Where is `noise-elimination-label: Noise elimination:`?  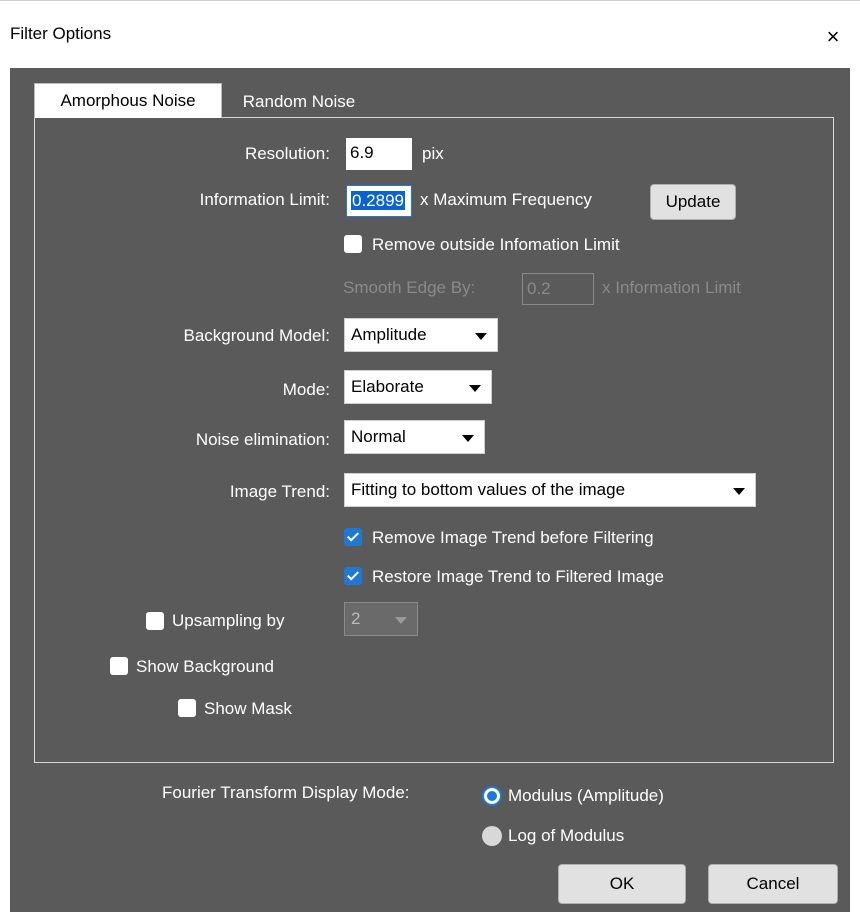
noise-elimination-label: Noise elimination: is located at coordinates (262, 439).